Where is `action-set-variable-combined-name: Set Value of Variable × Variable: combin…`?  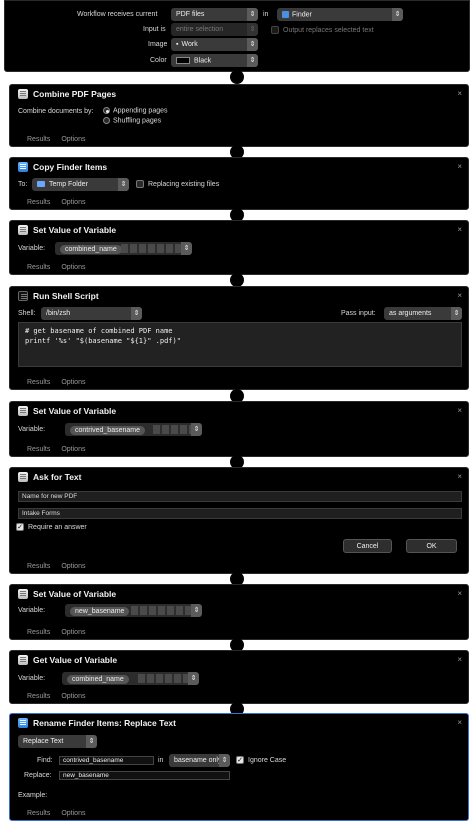 action-set-variable-combined-name: Set Value of Variable × Variable: combin… is located at coordinates (239, 247).